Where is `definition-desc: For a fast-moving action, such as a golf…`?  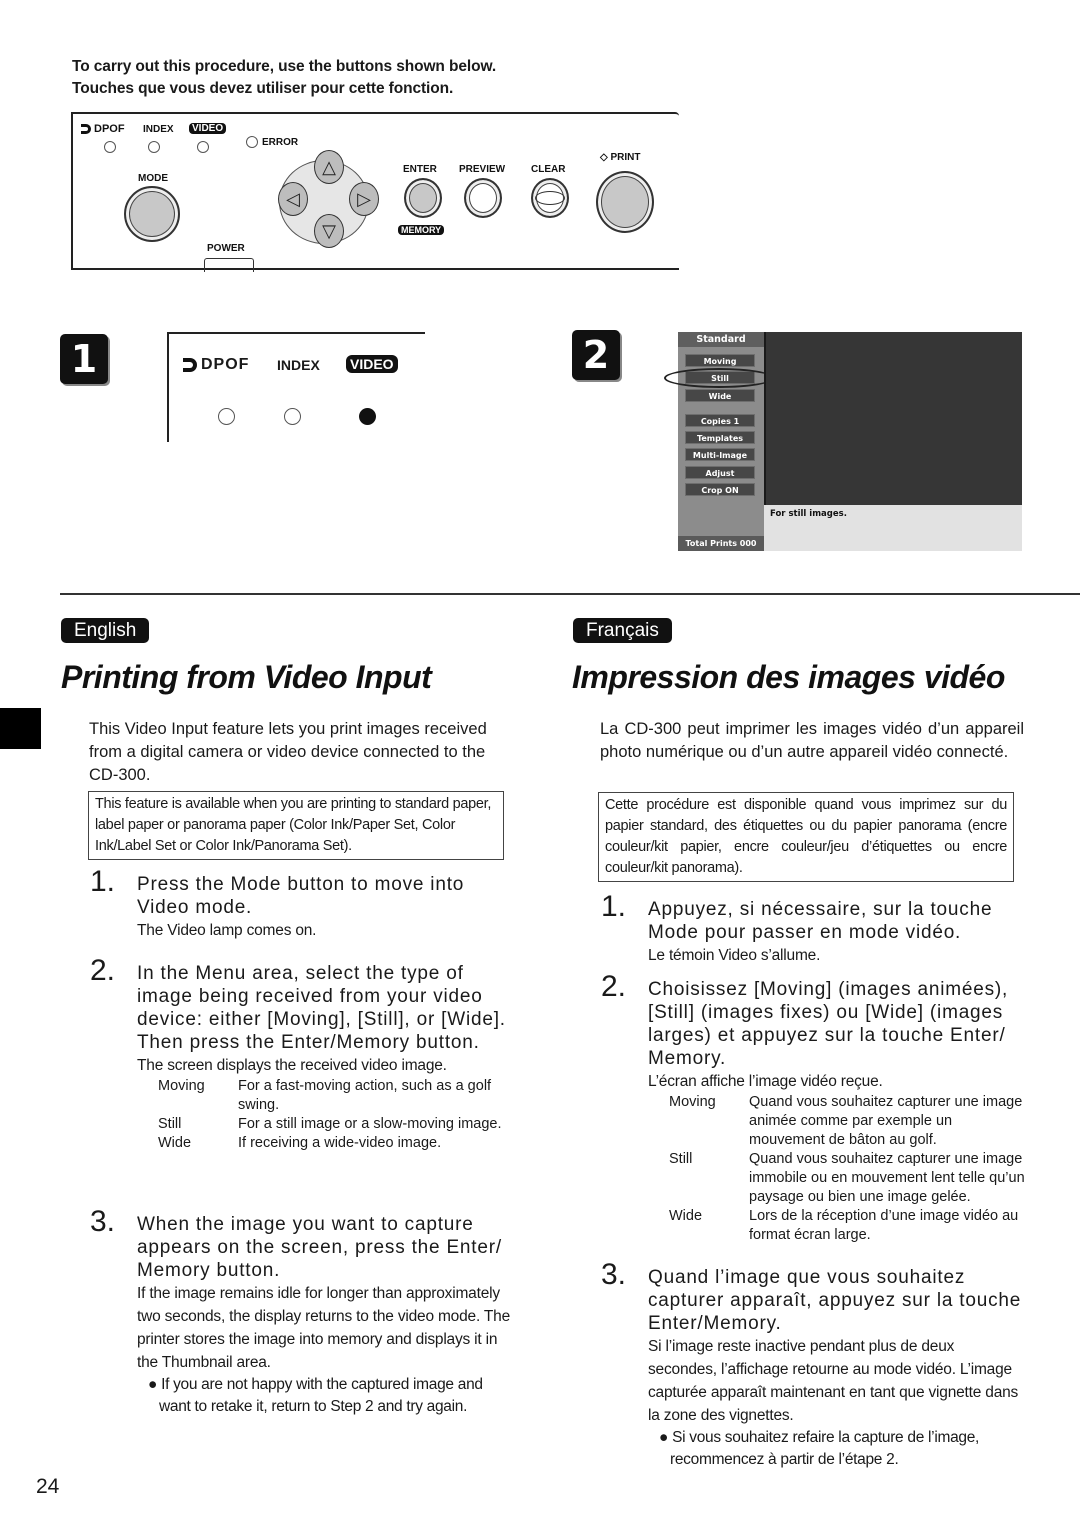 definition-desc: For a fast-moving action, such as a golf… is located at coordinates (365, 1095).